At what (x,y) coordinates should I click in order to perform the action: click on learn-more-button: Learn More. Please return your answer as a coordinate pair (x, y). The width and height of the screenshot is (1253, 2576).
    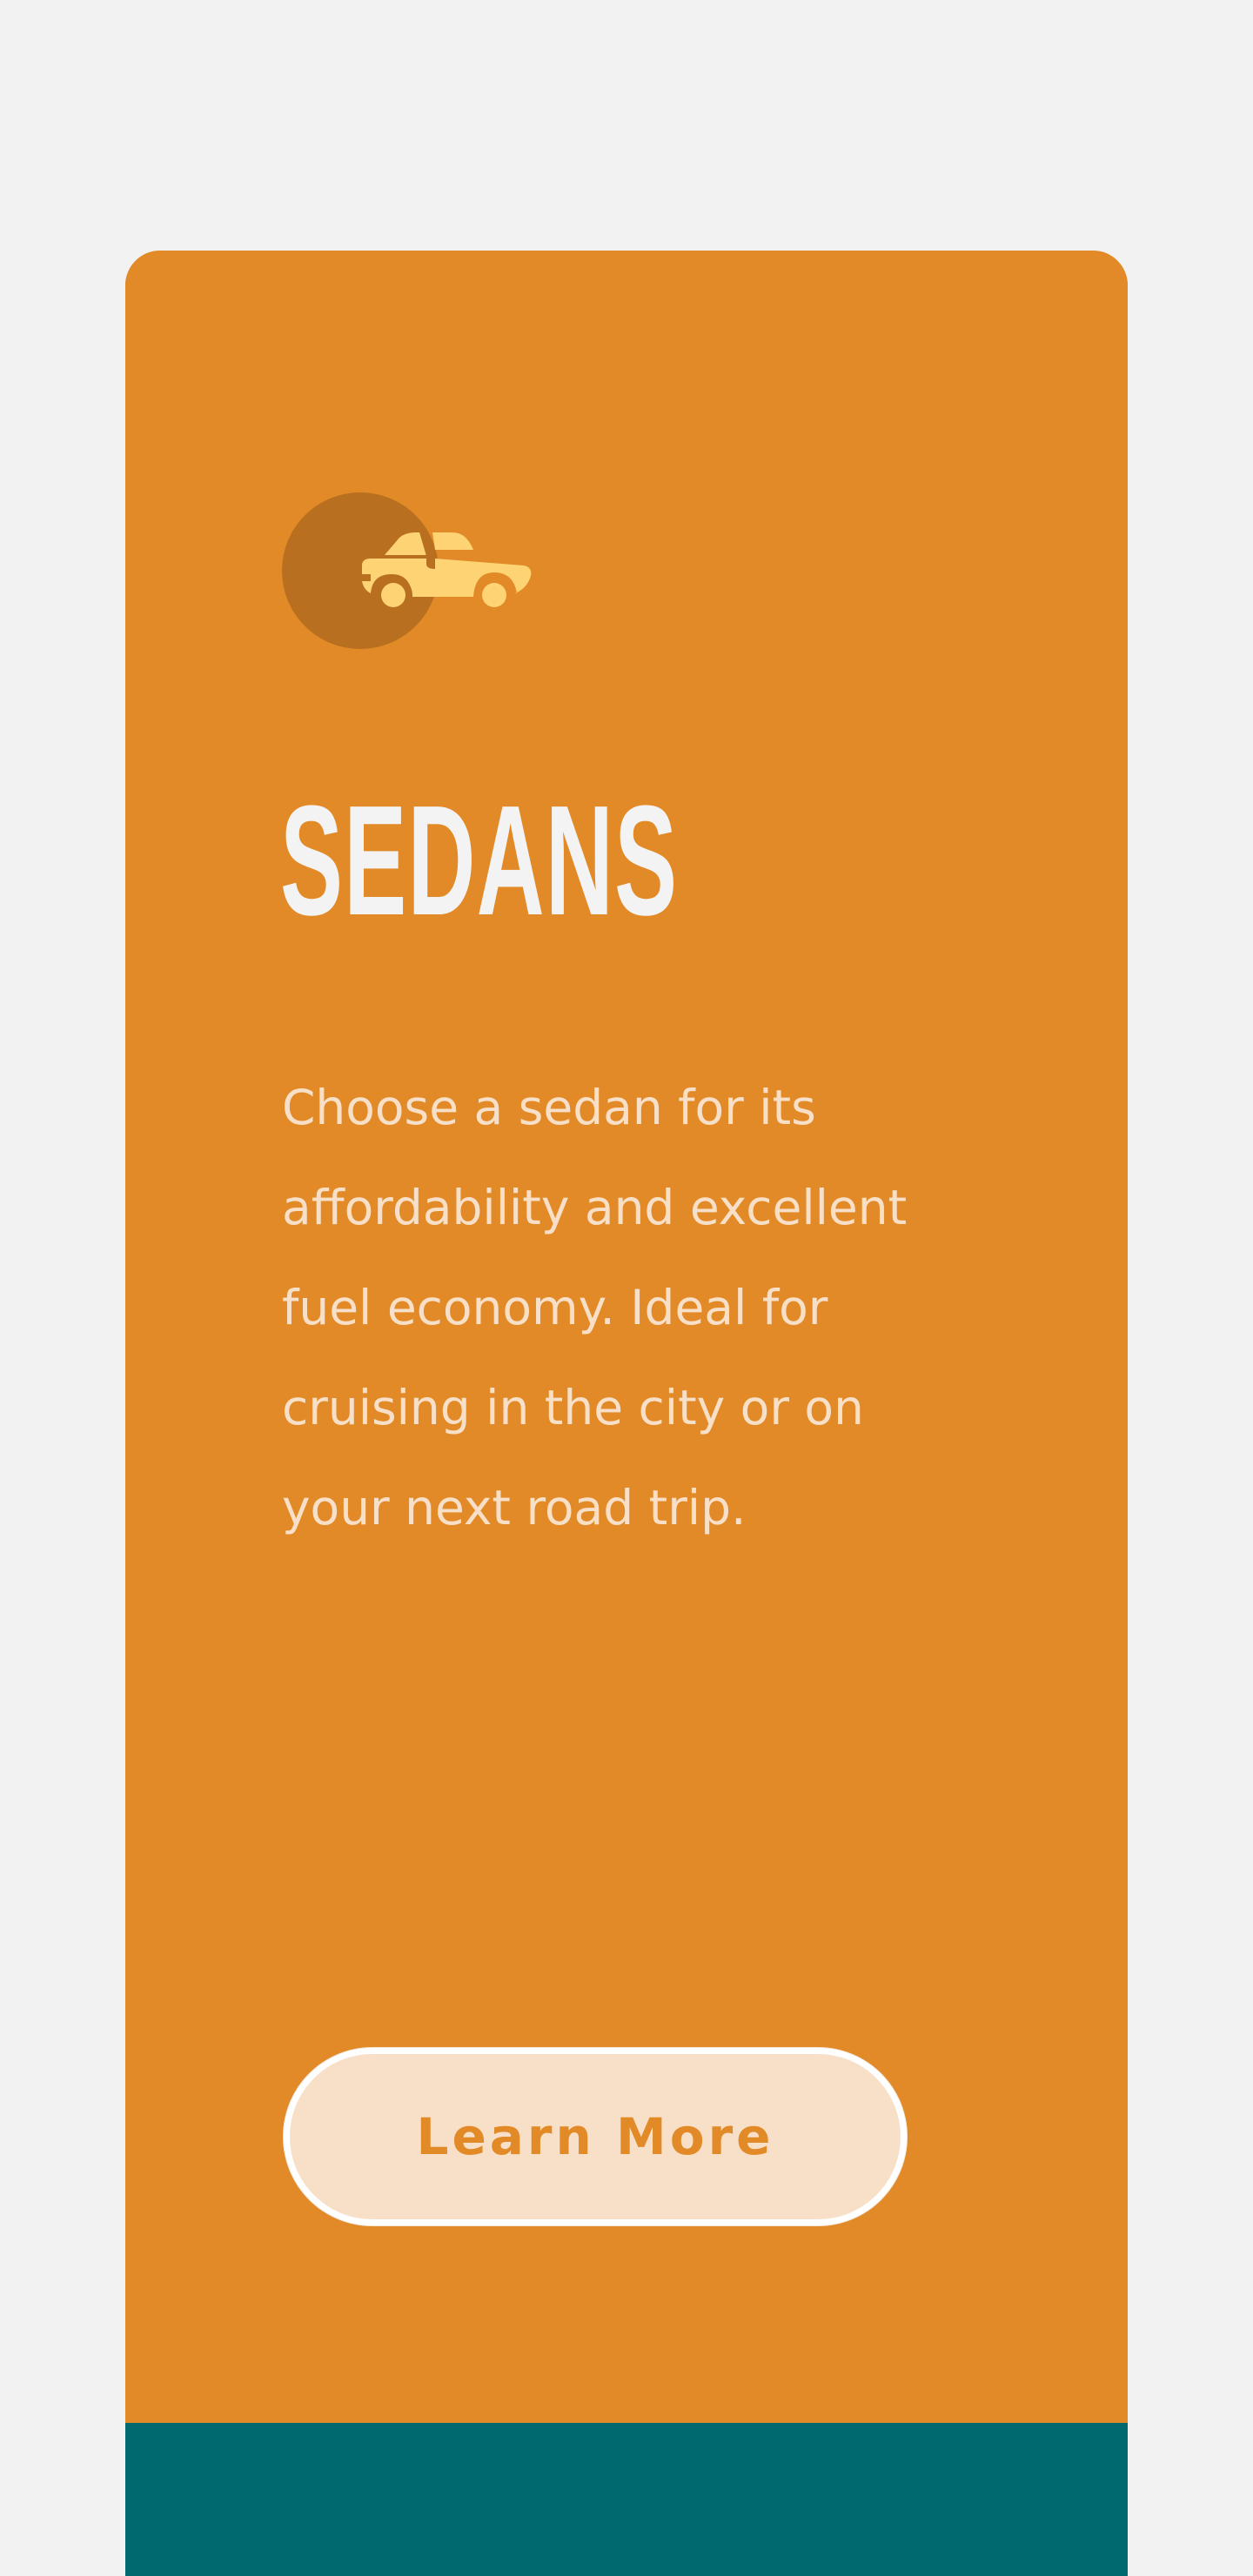
    Looking at the image, I should click on (595, 2136).